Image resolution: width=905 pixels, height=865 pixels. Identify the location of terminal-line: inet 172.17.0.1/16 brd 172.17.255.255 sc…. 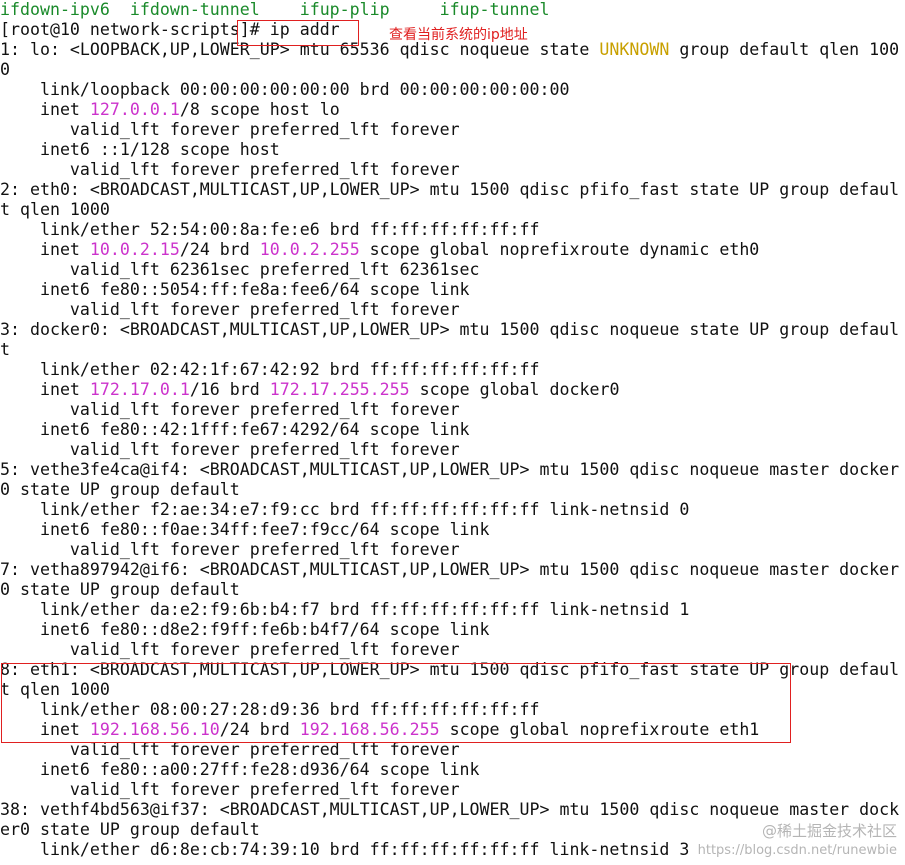
(452, 390).